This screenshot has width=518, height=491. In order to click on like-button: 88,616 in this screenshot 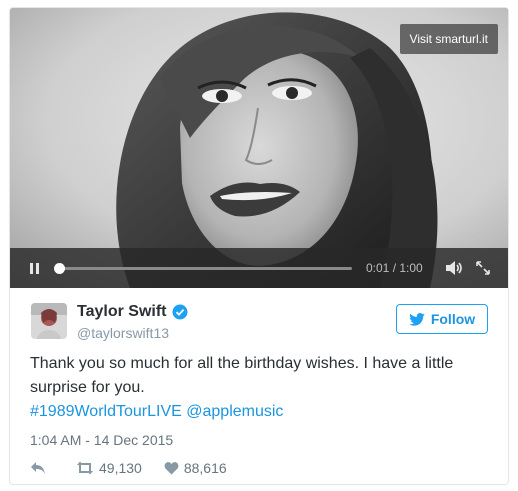, I will do `click(195, 468)`.